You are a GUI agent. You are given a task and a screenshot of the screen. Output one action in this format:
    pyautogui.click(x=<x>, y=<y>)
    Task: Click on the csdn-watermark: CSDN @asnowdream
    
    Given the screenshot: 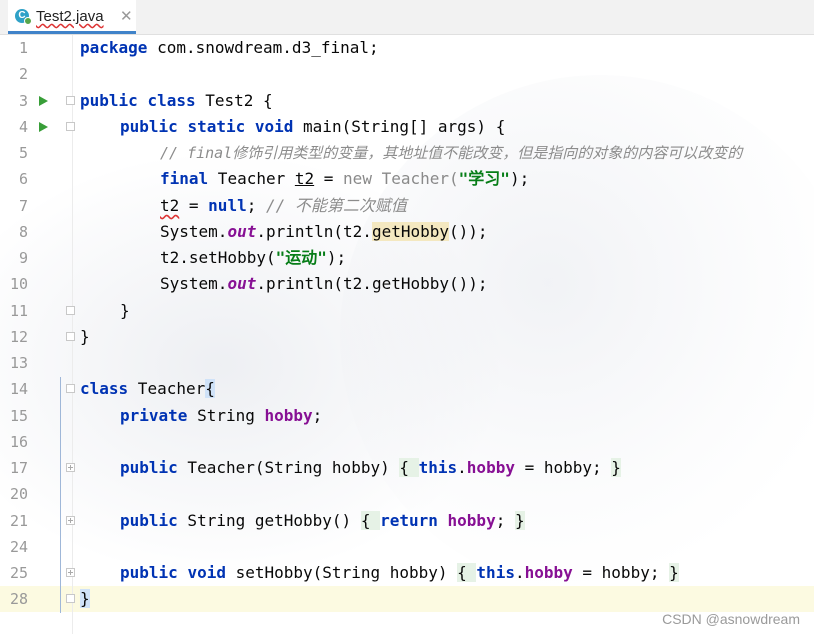 What is the action you would take?
    pyautogui.click(x=731, y=619)
    